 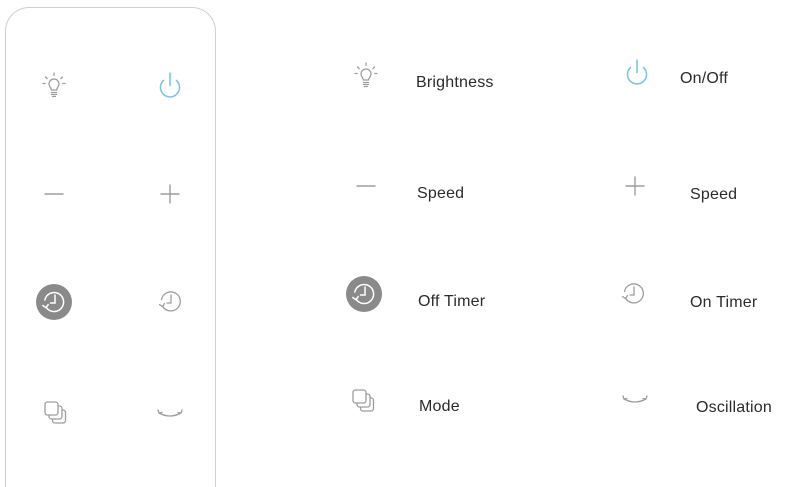 I want to click on brightness-label: Brightness, so click(x=455, y=82).